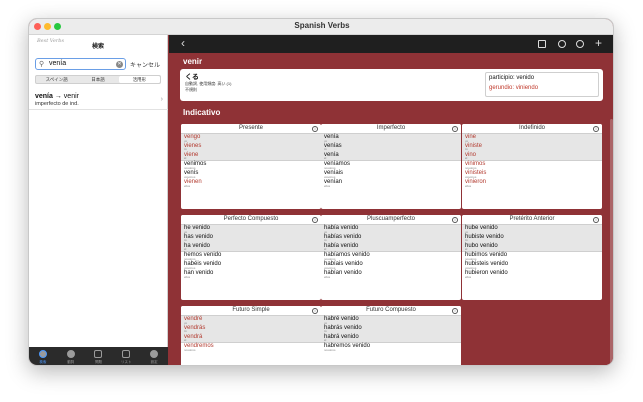  Describe the element at coordinates (71, 356) in the screenshot. I see `tab-verbs: 動詞` at that location.